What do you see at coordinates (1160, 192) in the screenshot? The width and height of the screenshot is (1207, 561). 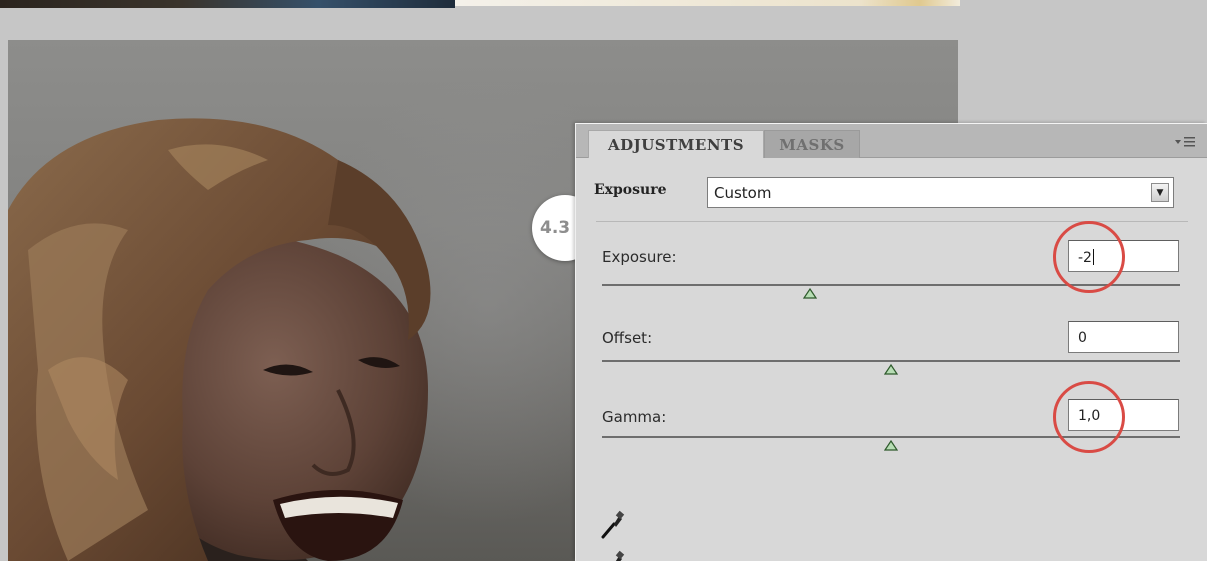 I see `dropdown-arrow-icon: ▼` at bounding box center [1160, 192].